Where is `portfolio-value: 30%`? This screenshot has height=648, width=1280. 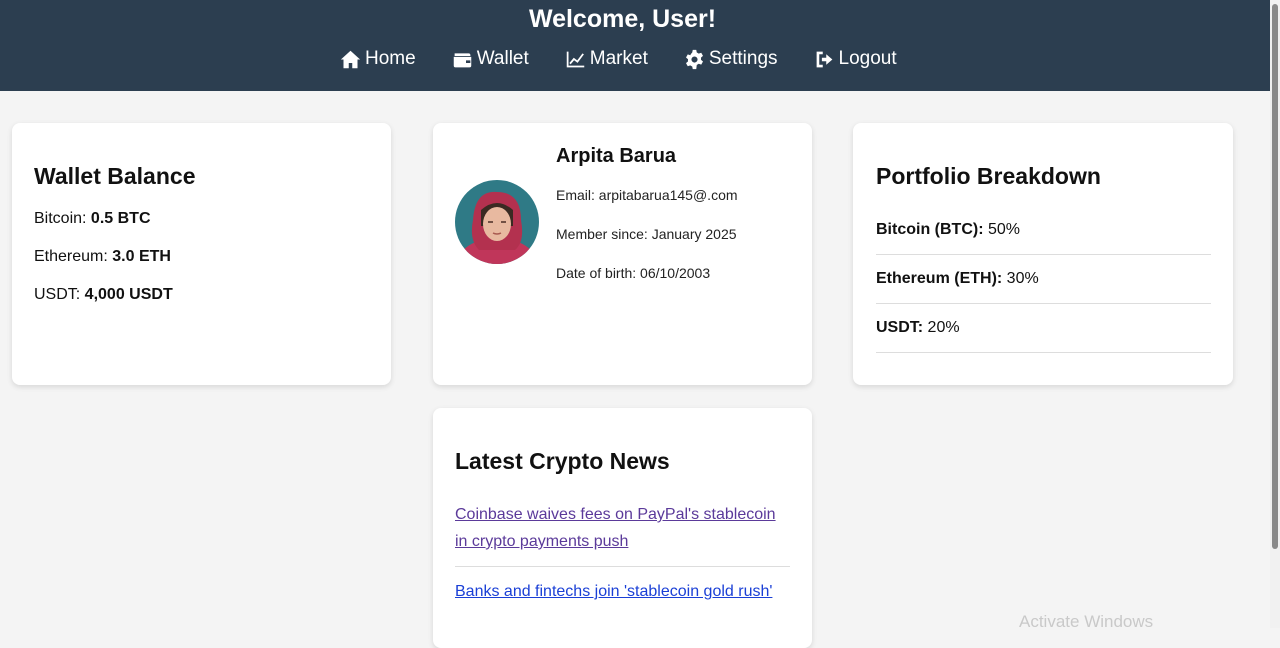
portfolio-value: 30% is located at coordinates (1020, 278).